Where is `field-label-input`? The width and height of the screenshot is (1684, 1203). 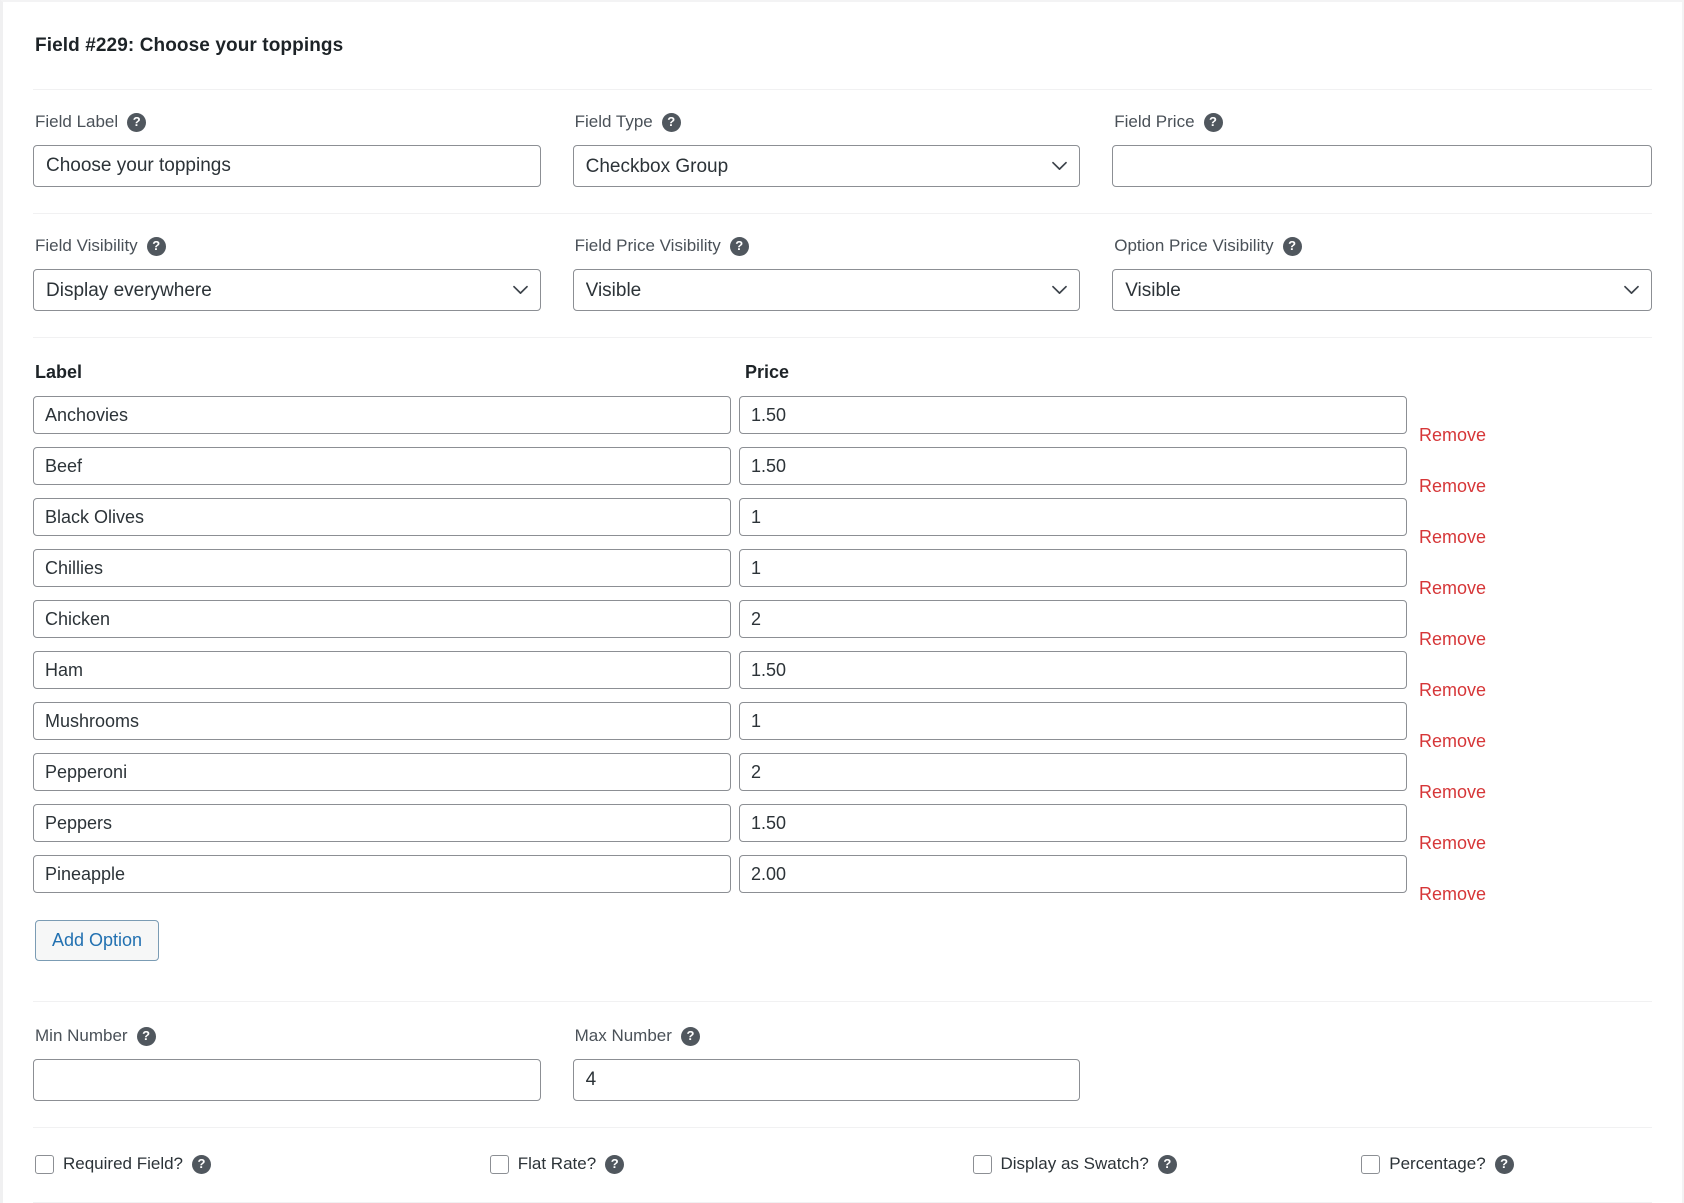
field-label-input is located at coordinates (287, 166).